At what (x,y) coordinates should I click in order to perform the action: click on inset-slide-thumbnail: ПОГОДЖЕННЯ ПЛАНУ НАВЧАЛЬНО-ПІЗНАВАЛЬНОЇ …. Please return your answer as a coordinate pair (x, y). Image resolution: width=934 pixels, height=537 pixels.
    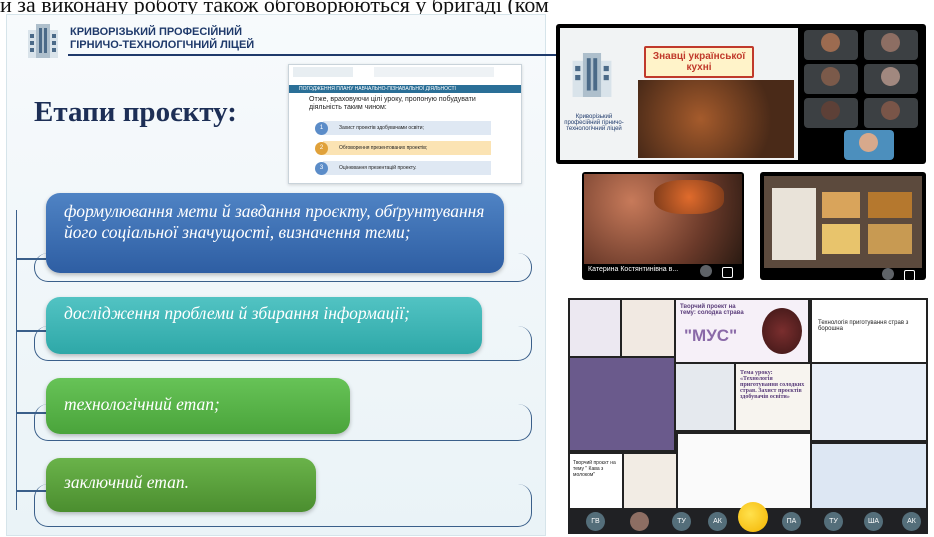
    Looking at the image, I should click on (405, 124).